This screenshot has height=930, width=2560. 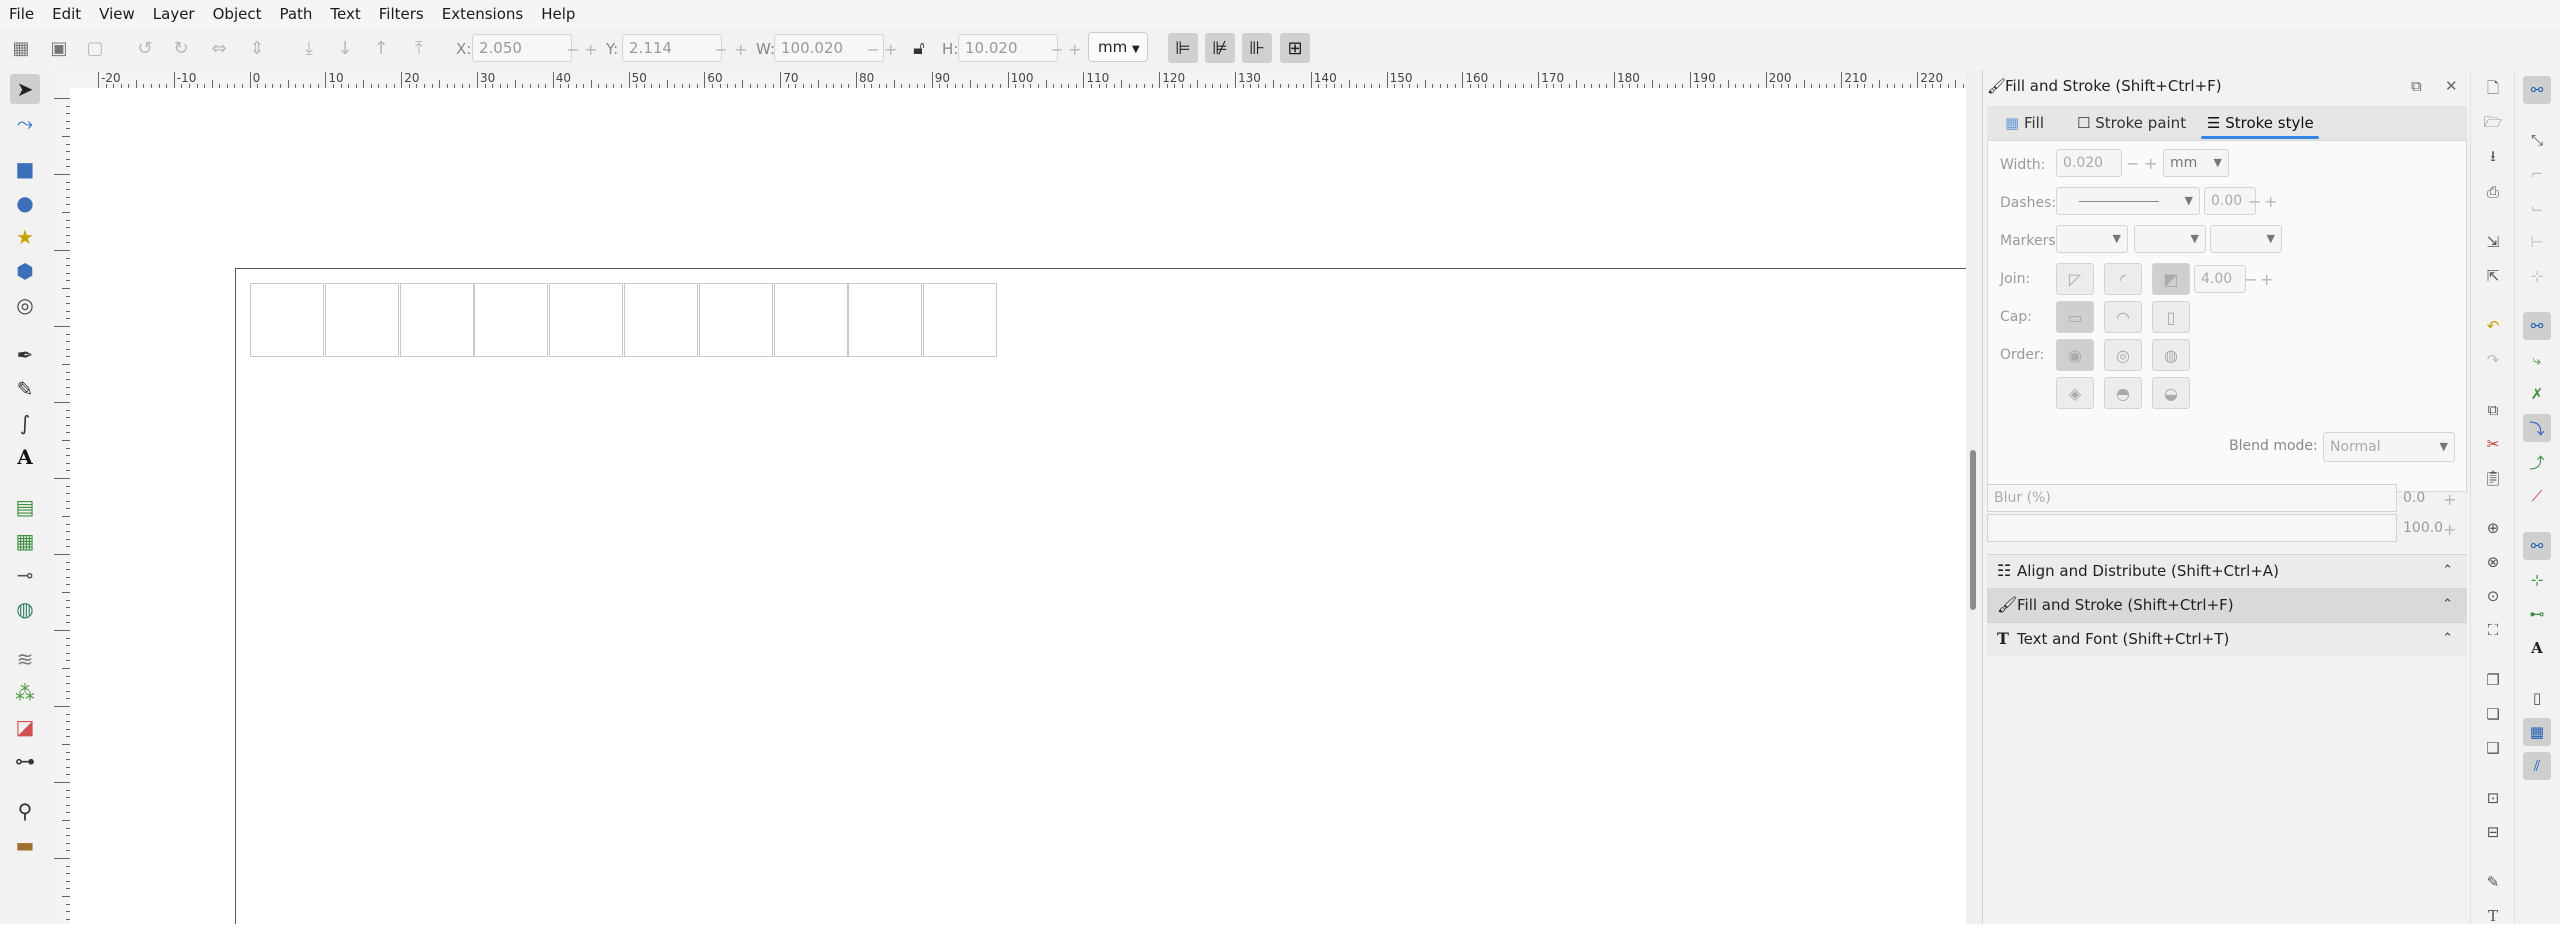 I want to click on snap-cusp-icon: ⤵, so click(x=2537, y=428).